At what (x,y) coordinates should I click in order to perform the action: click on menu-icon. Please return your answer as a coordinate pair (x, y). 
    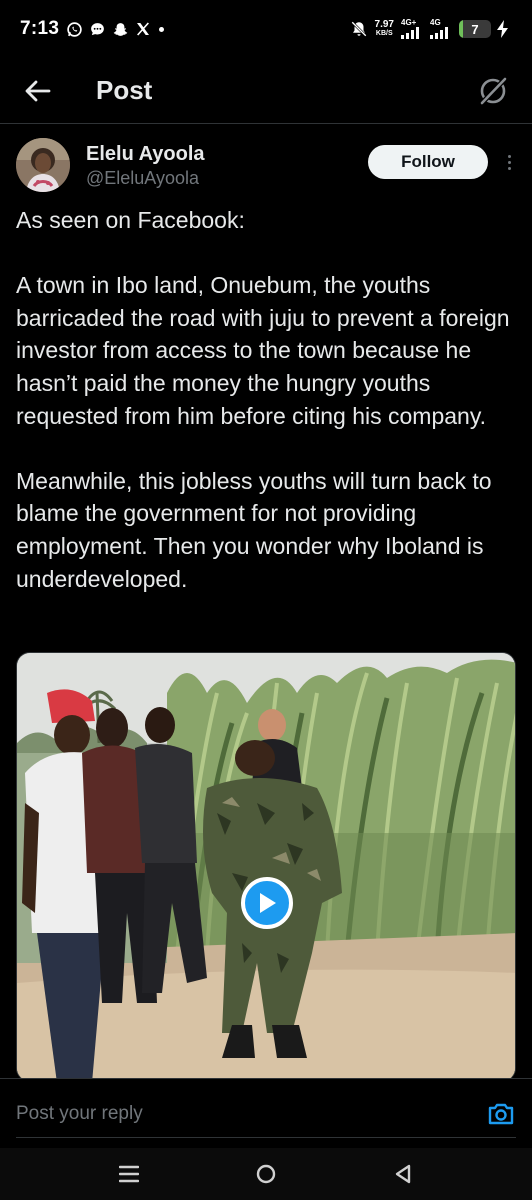
    Looking at the image, I should click on (128, 1174).